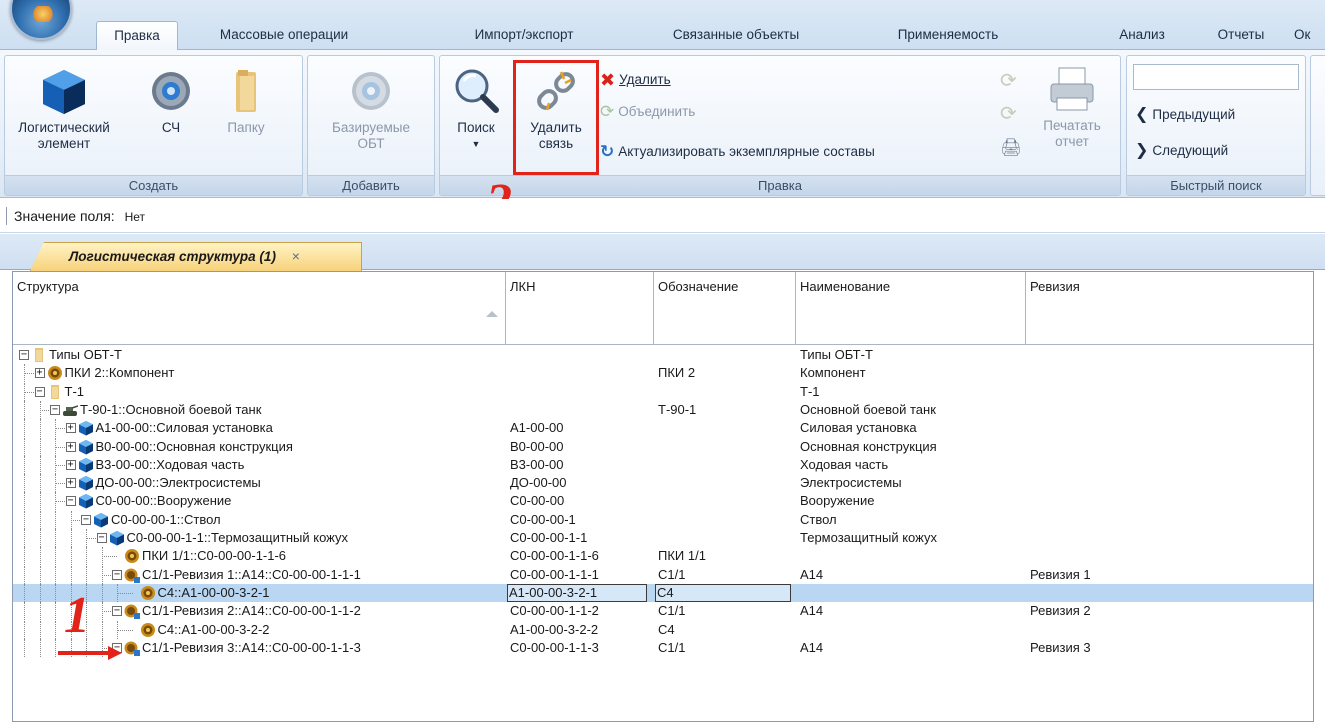  I want to click on table-row: − С0-00-00-1::Ствол С0-00-00-1 Ствол, so click(663, 520).